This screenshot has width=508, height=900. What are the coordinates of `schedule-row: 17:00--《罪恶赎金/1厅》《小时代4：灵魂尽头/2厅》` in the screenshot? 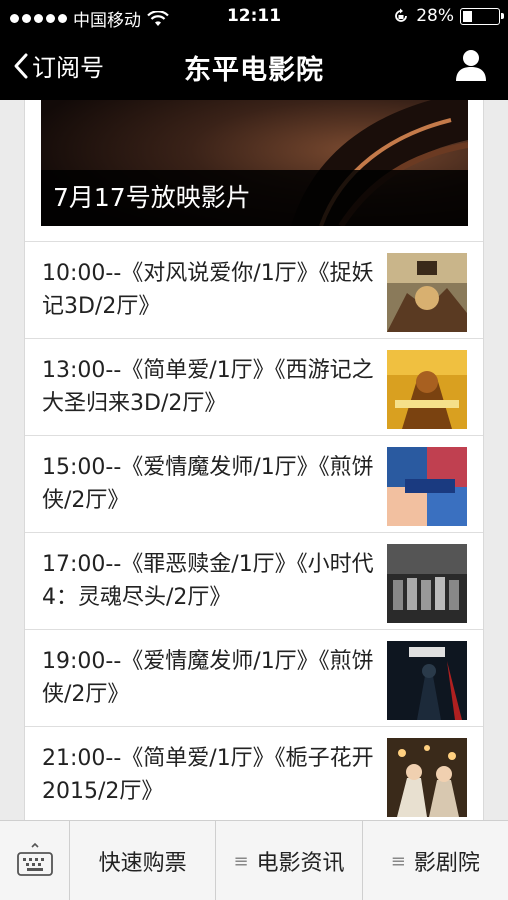 It's located at (254, 580).